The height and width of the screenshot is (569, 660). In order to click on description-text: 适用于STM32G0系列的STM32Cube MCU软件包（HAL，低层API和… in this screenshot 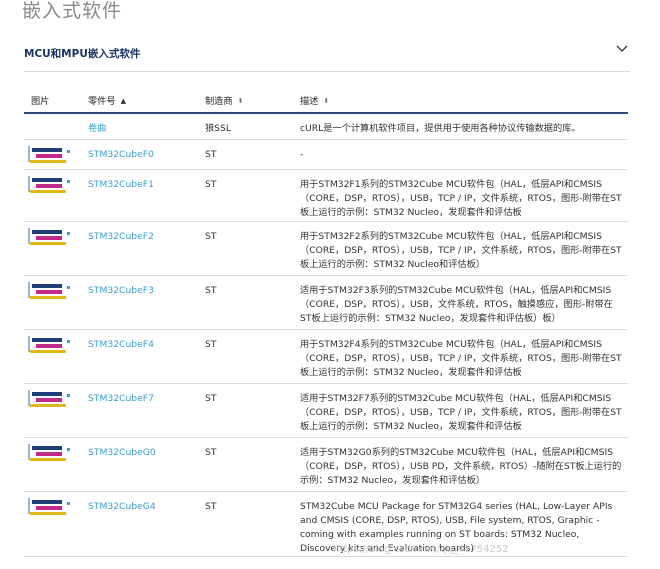, I will do `click(461, 466)`.